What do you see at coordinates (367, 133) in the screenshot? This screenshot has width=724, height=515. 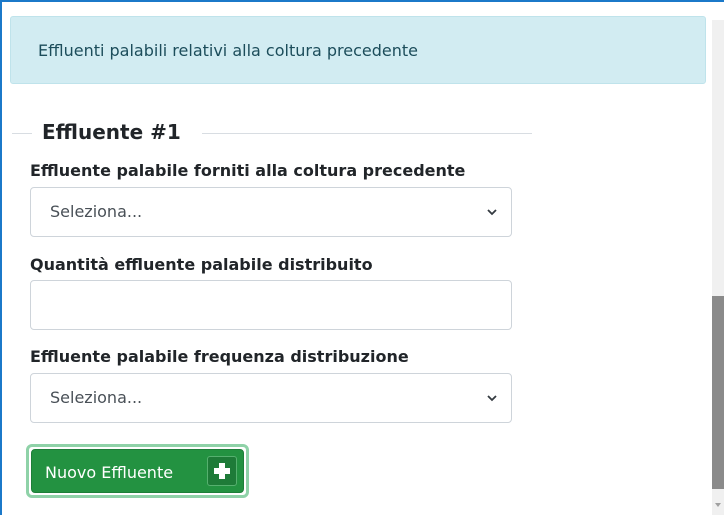 I see `fieldset-divider-right` at bounding box center [367, 133].